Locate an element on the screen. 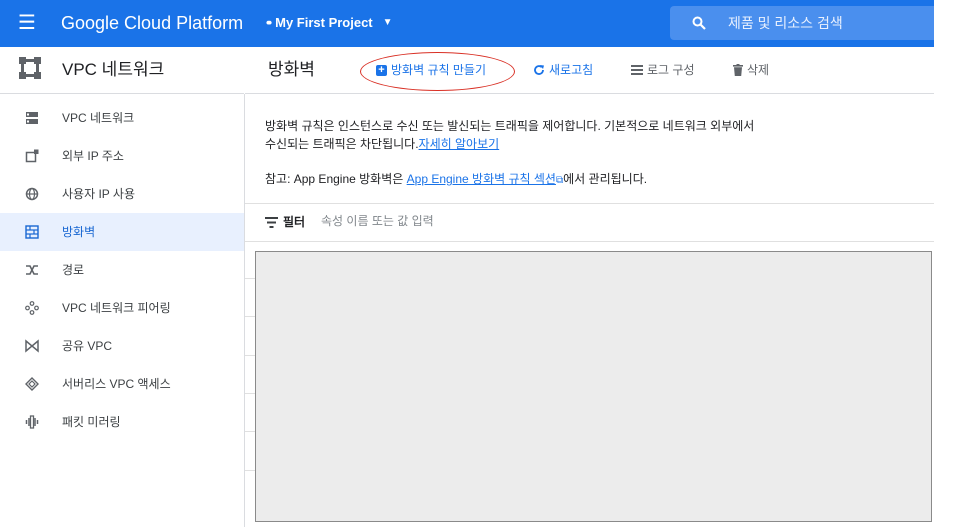 The height and width of the screenshot is (527, 954). sidebar-item-vpc-network: VPC 네트워크 is located at coordinates (122, 118).